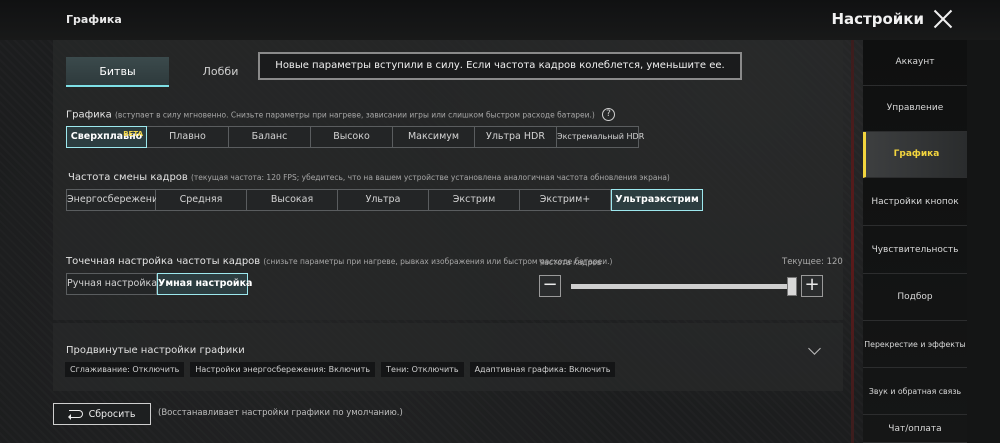 The height and width of the screenshot is (443, 1000). Describe the element at coordinates (915, 251) in the screenshot. I see `sidebar-item-sensitivity: Чувствительность` at that location.